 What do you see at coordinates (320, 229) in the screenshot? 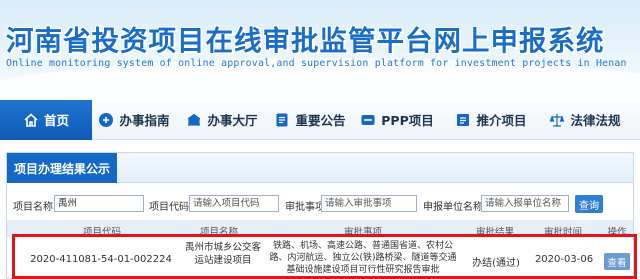
I see `table-header: 项目代码 项目名称 审批事项 审批结果 审批时间 操作` at bounding box center [320, 229].